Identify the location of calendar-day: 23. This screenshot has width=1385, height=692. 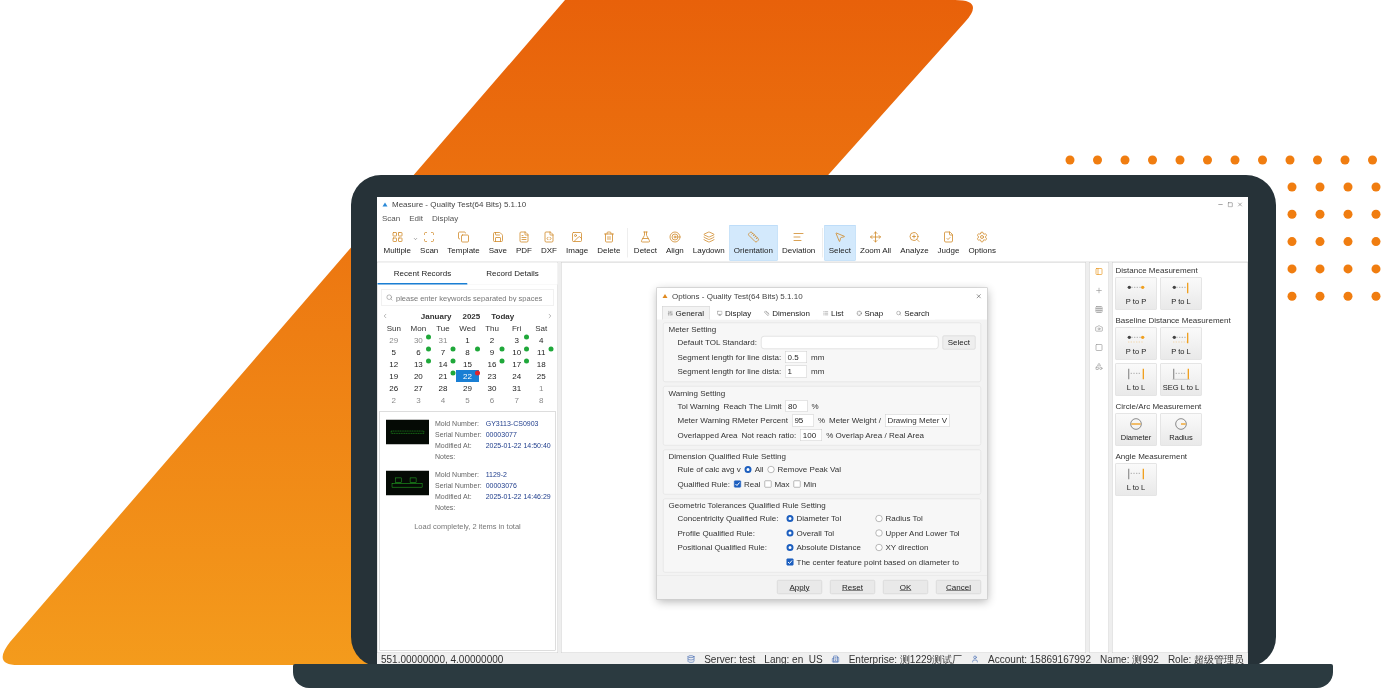
(492, 376).